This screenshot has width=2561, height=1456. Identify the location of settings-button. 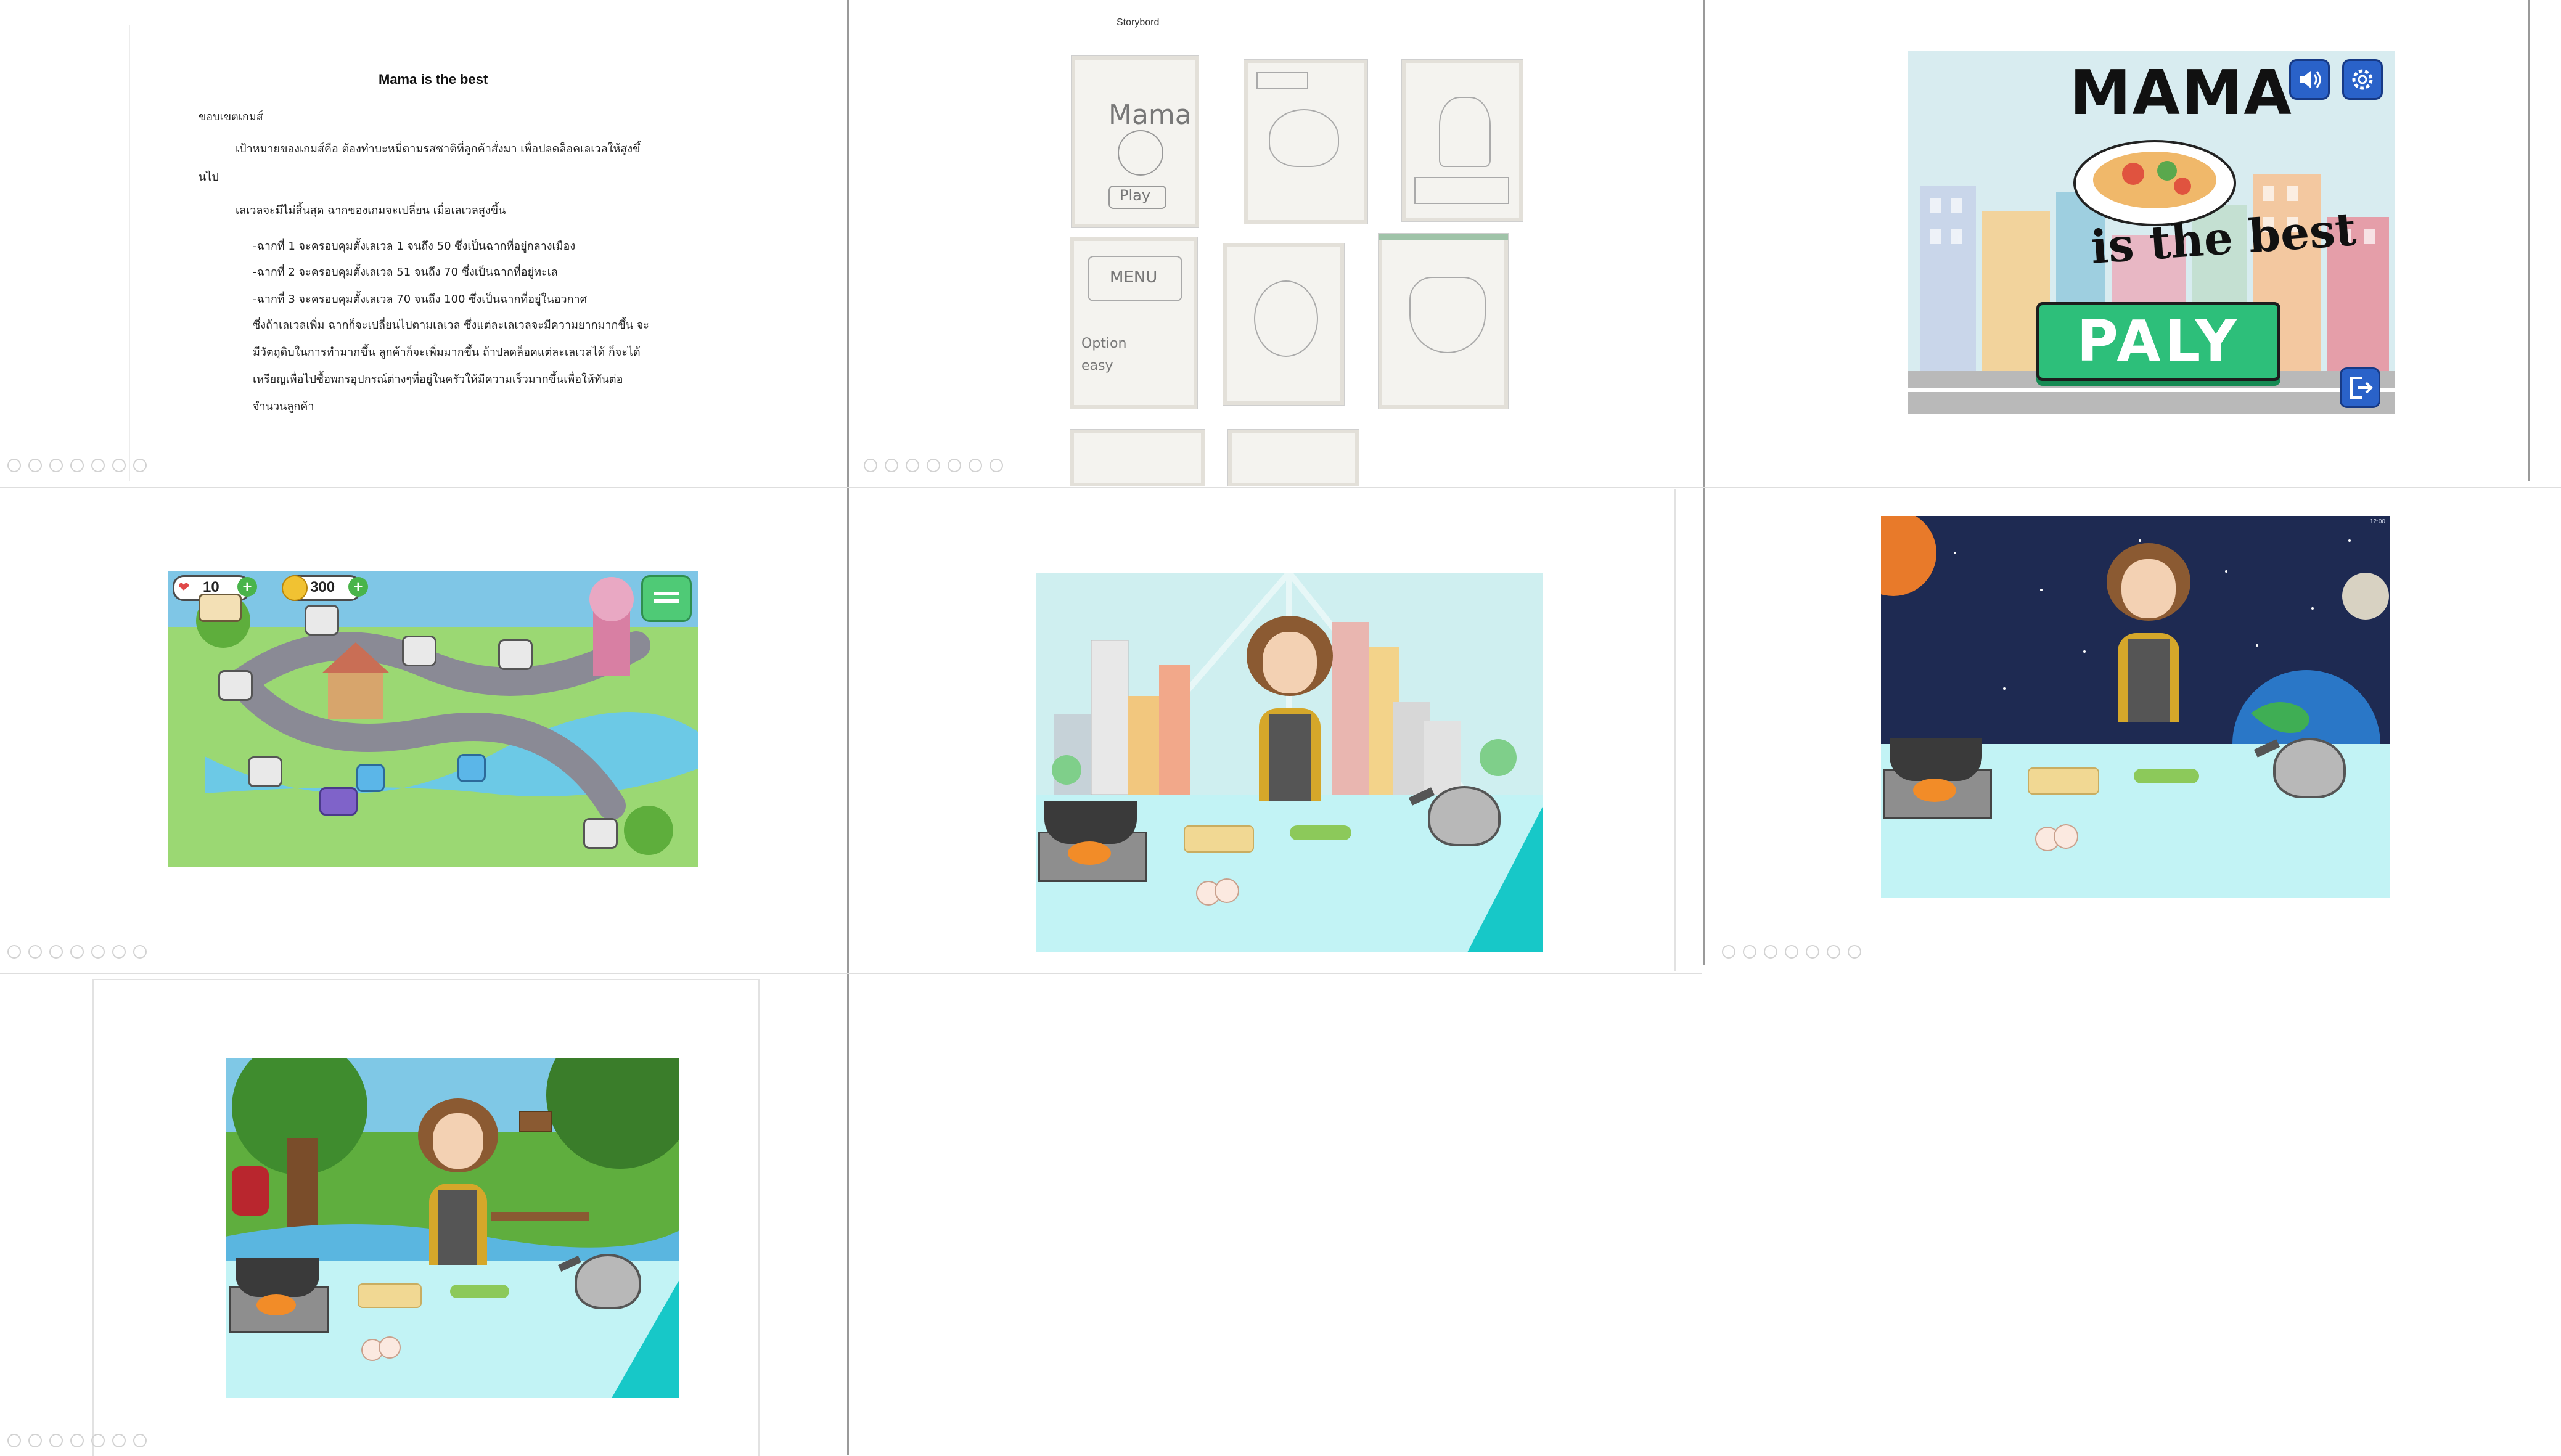
(2362, 79).